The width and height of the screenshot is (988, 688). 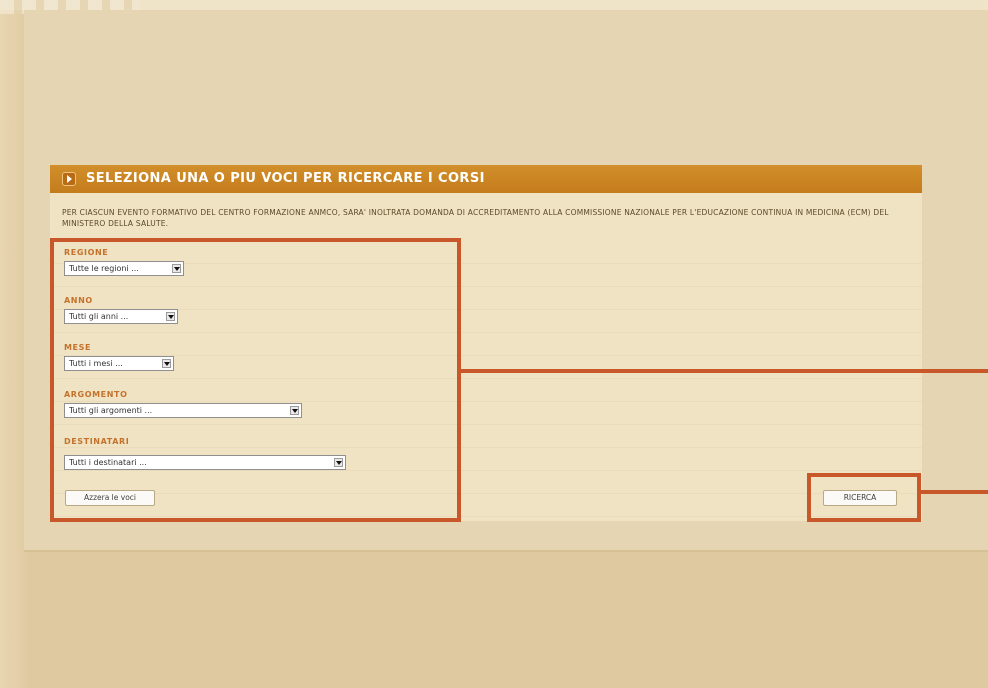 What do you see at coordinates (724, 371) in the screenshot?
I see `fields-callout-line` at bounding box center [724, 371].